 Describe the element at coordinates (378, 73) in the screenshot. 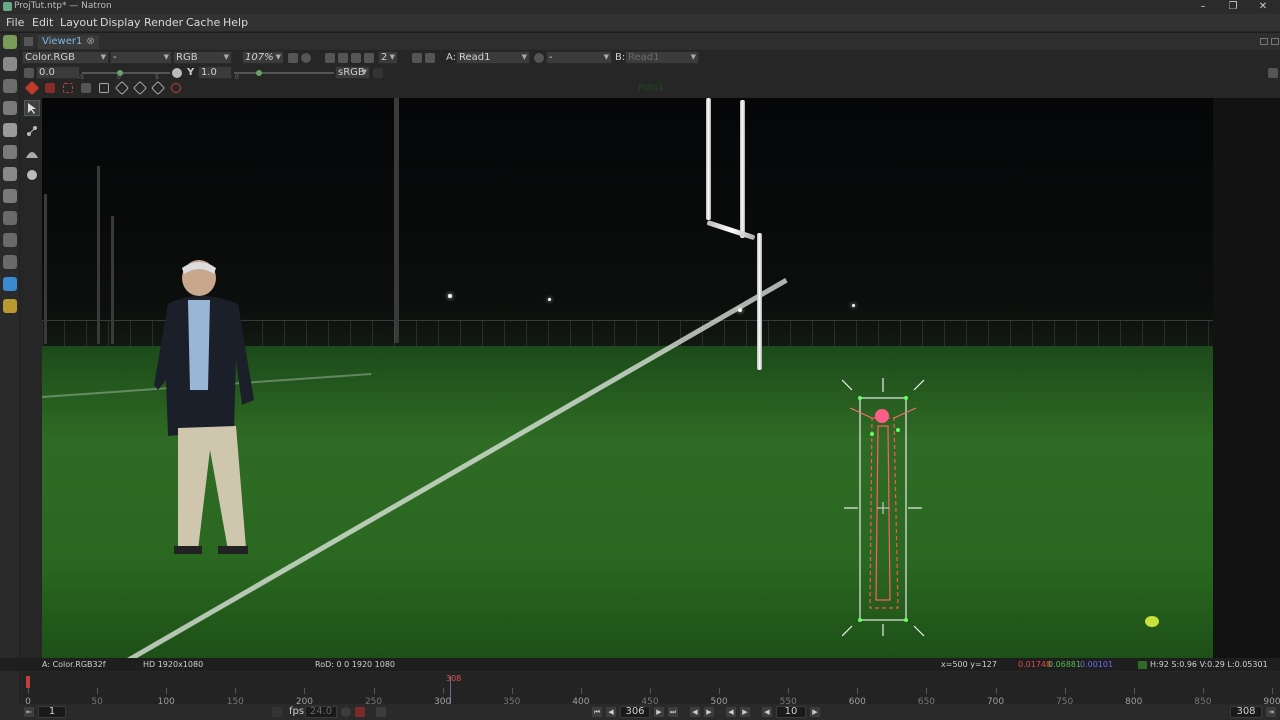

I see `checkerboard-icon` at that location.